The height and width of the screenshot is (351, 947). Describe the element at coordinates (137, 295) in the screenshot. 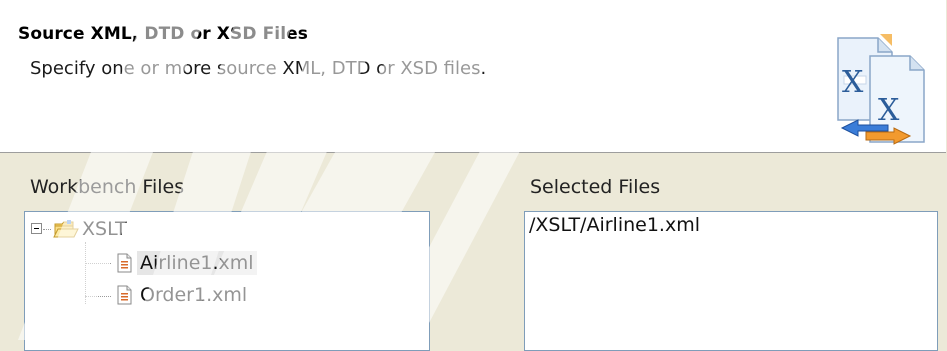

I see `tree-node-order1: Order1.xml` at that location.